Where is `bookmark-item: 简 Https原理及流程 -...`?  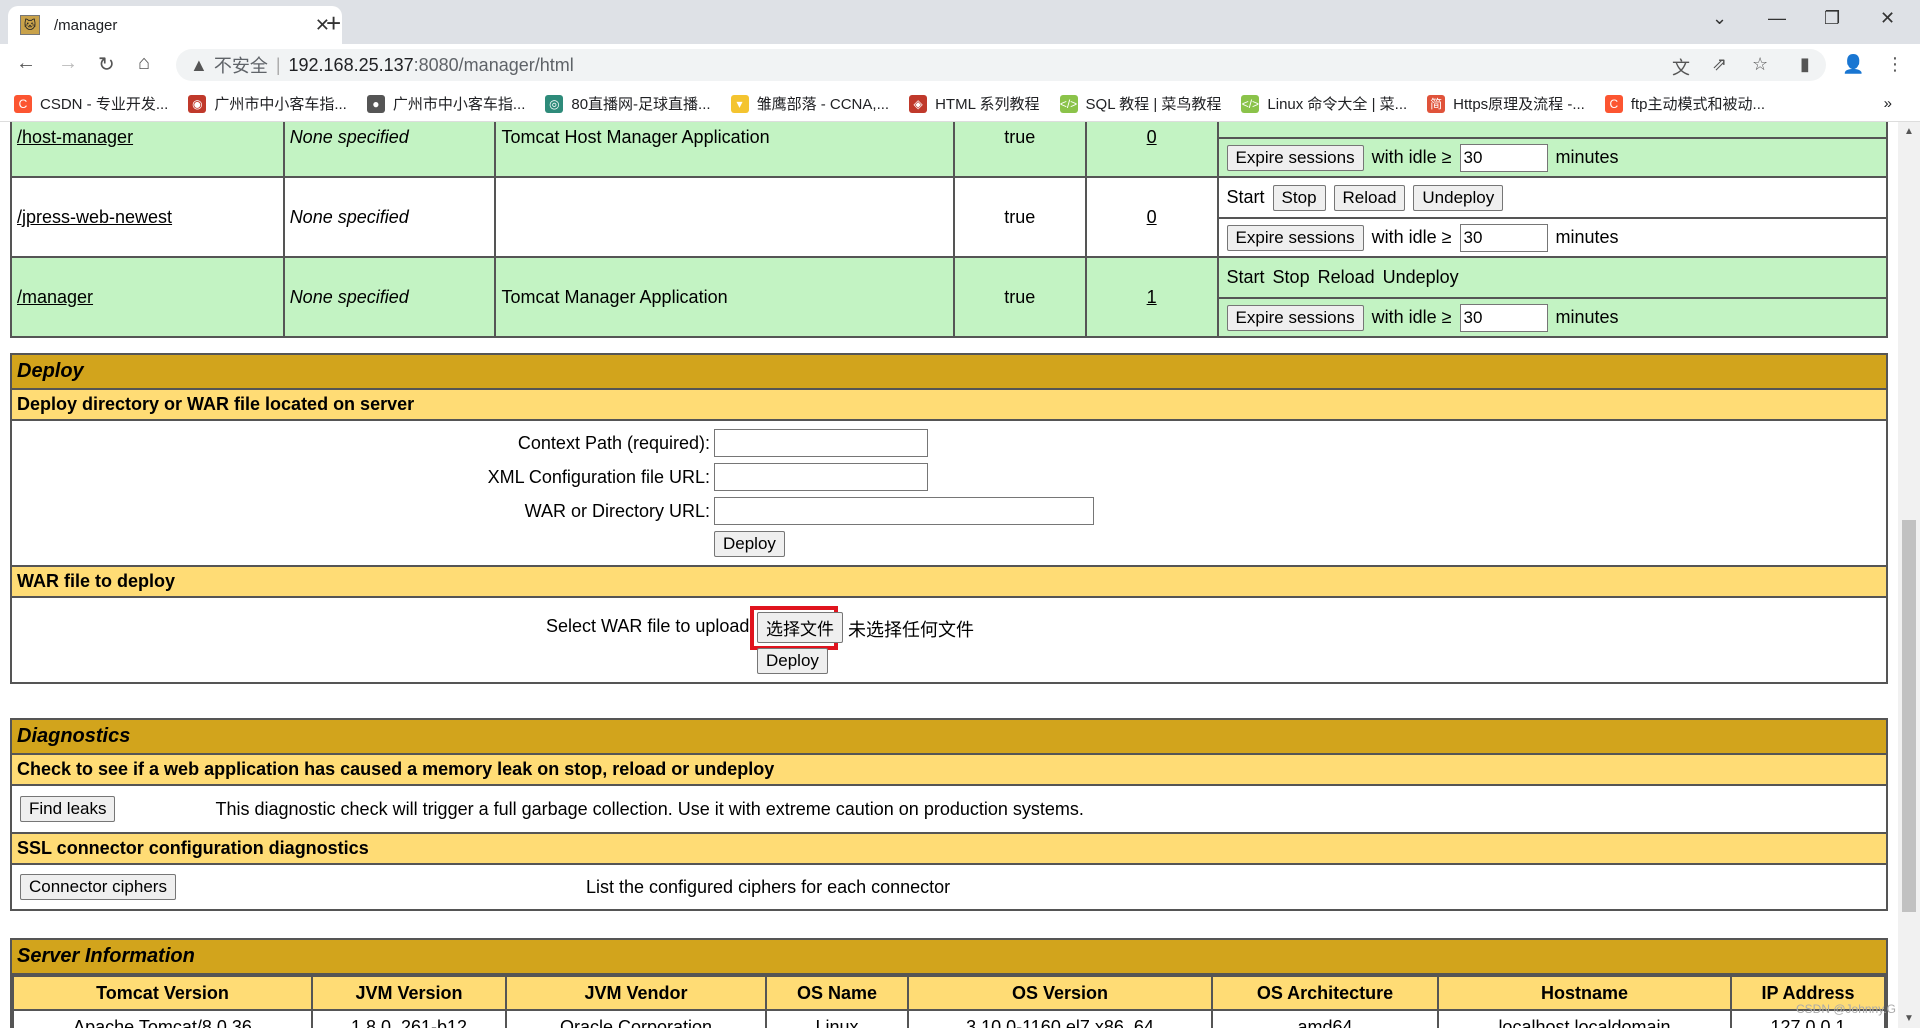
bookmark-item: 简 Https原理及流程 -... is located at coordinates (1506, 103).